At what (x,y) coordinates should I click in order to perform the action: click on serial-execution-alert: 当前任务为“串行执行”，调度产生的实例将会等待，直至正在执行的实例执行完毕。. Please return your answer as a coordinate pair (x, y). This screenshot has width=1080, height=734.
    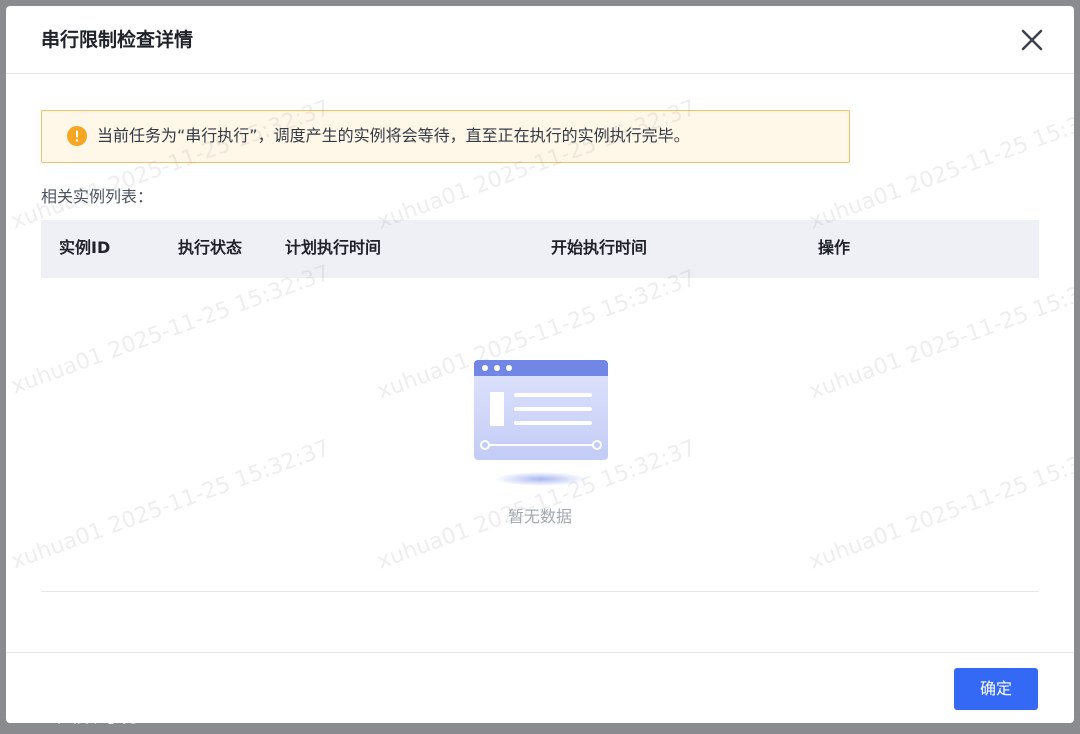
    Looking at the image, I should click on (445, 136).